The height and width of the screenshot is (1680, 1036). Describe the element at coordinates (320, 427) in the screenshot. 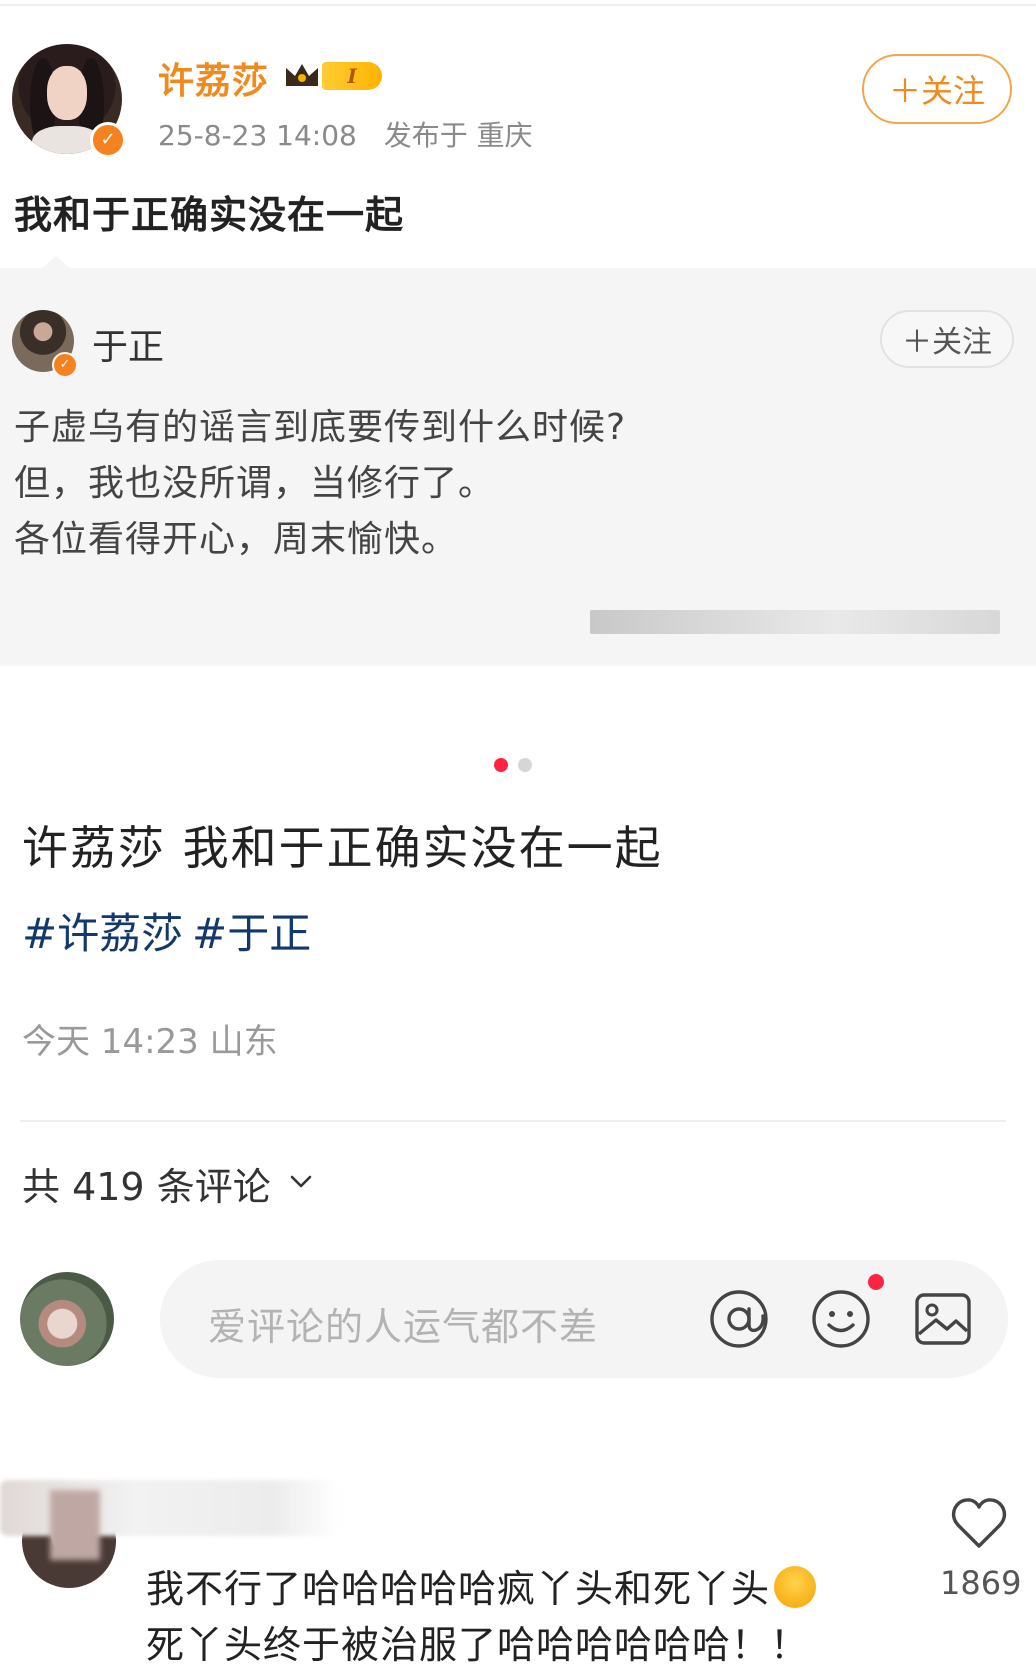

I see `repost-line: 子虚乌有的谣言到底要传到什么时候?` at that location.